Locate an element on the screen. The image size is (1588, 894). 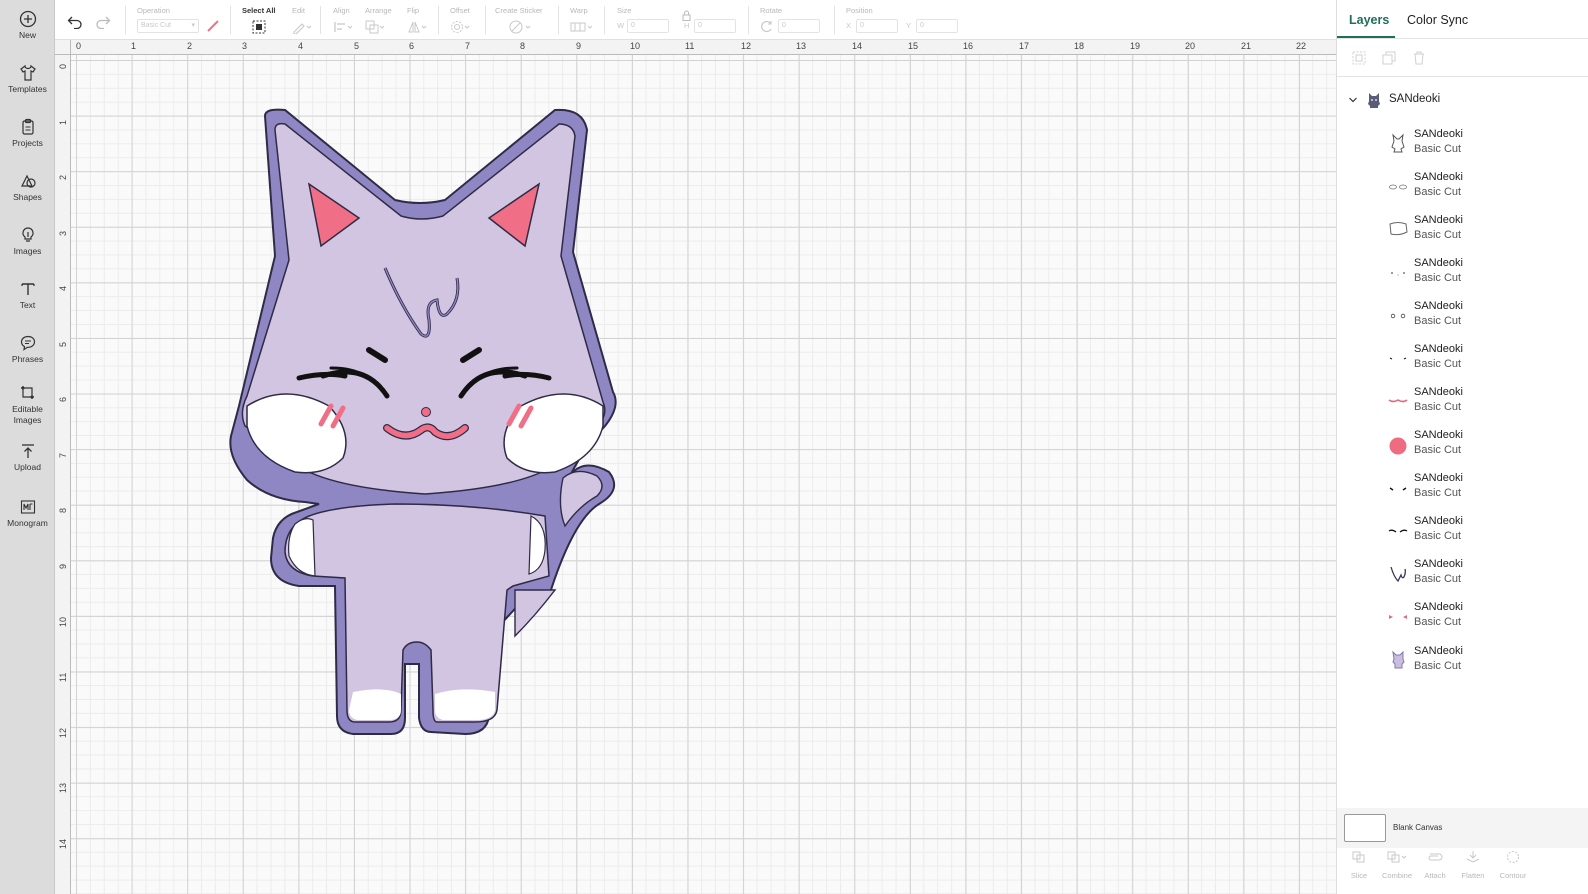
sidebar-item-phrases: Phrases is located at coordinates (27, 349).